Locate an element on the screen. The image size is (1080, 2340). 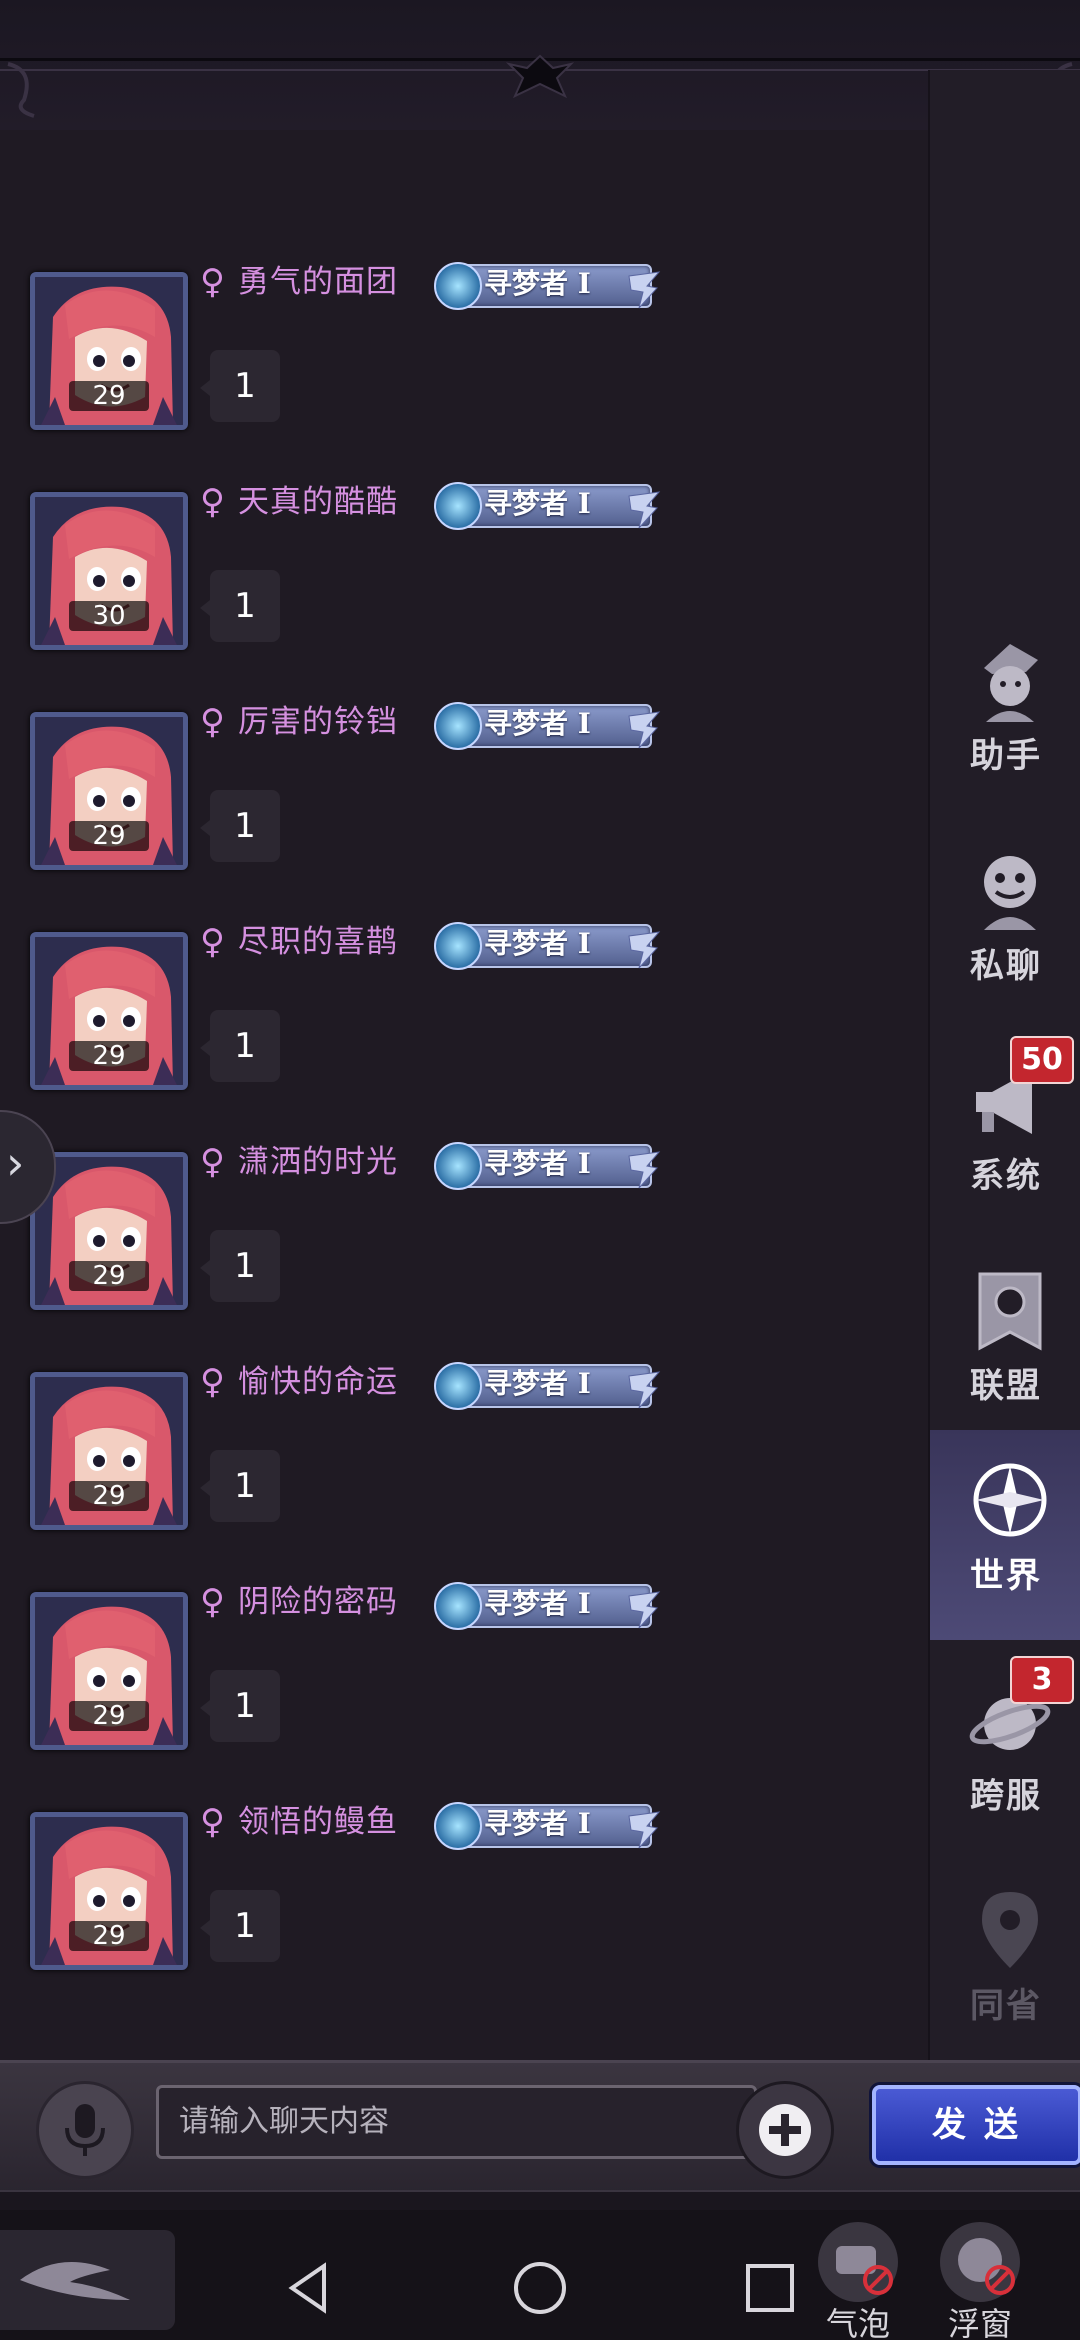
chat-bubble-icon is located at coordinates (858, 2262).